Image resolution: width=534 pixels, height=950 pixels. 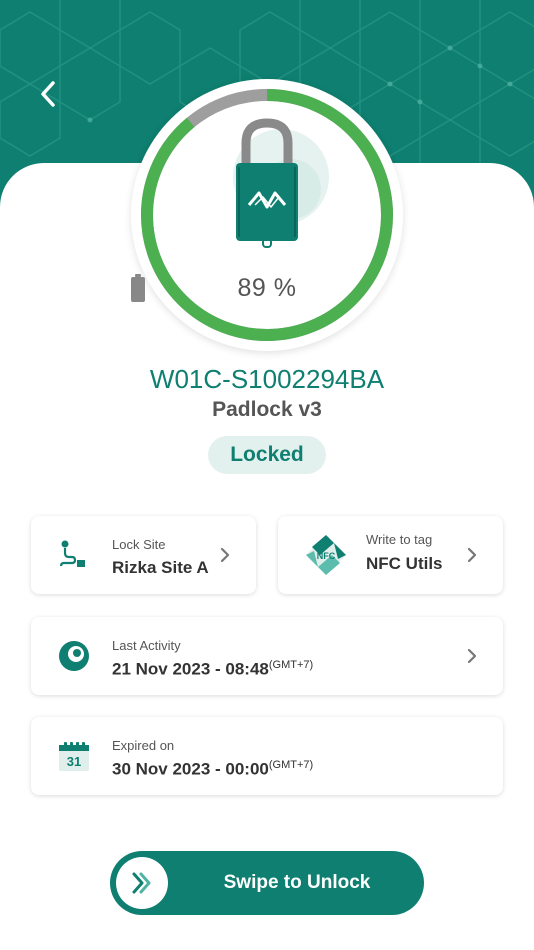 I want to click on nfc-label: Write to tag, so click(x=399, y=539).